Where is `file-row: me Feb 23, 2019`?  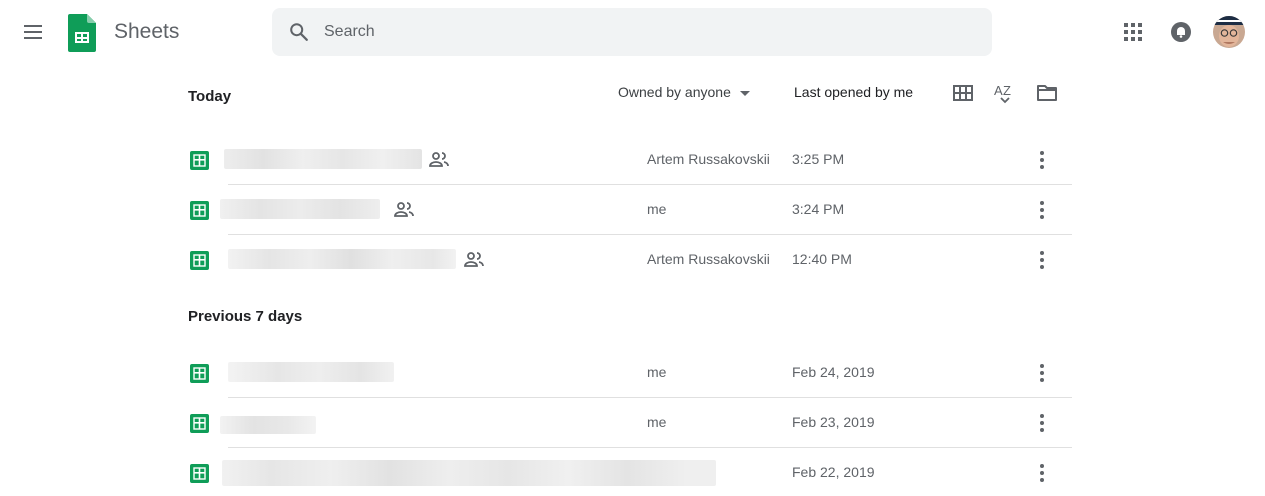
file-row: me Feb 23, 2019 is located at coordinates (630, 423).